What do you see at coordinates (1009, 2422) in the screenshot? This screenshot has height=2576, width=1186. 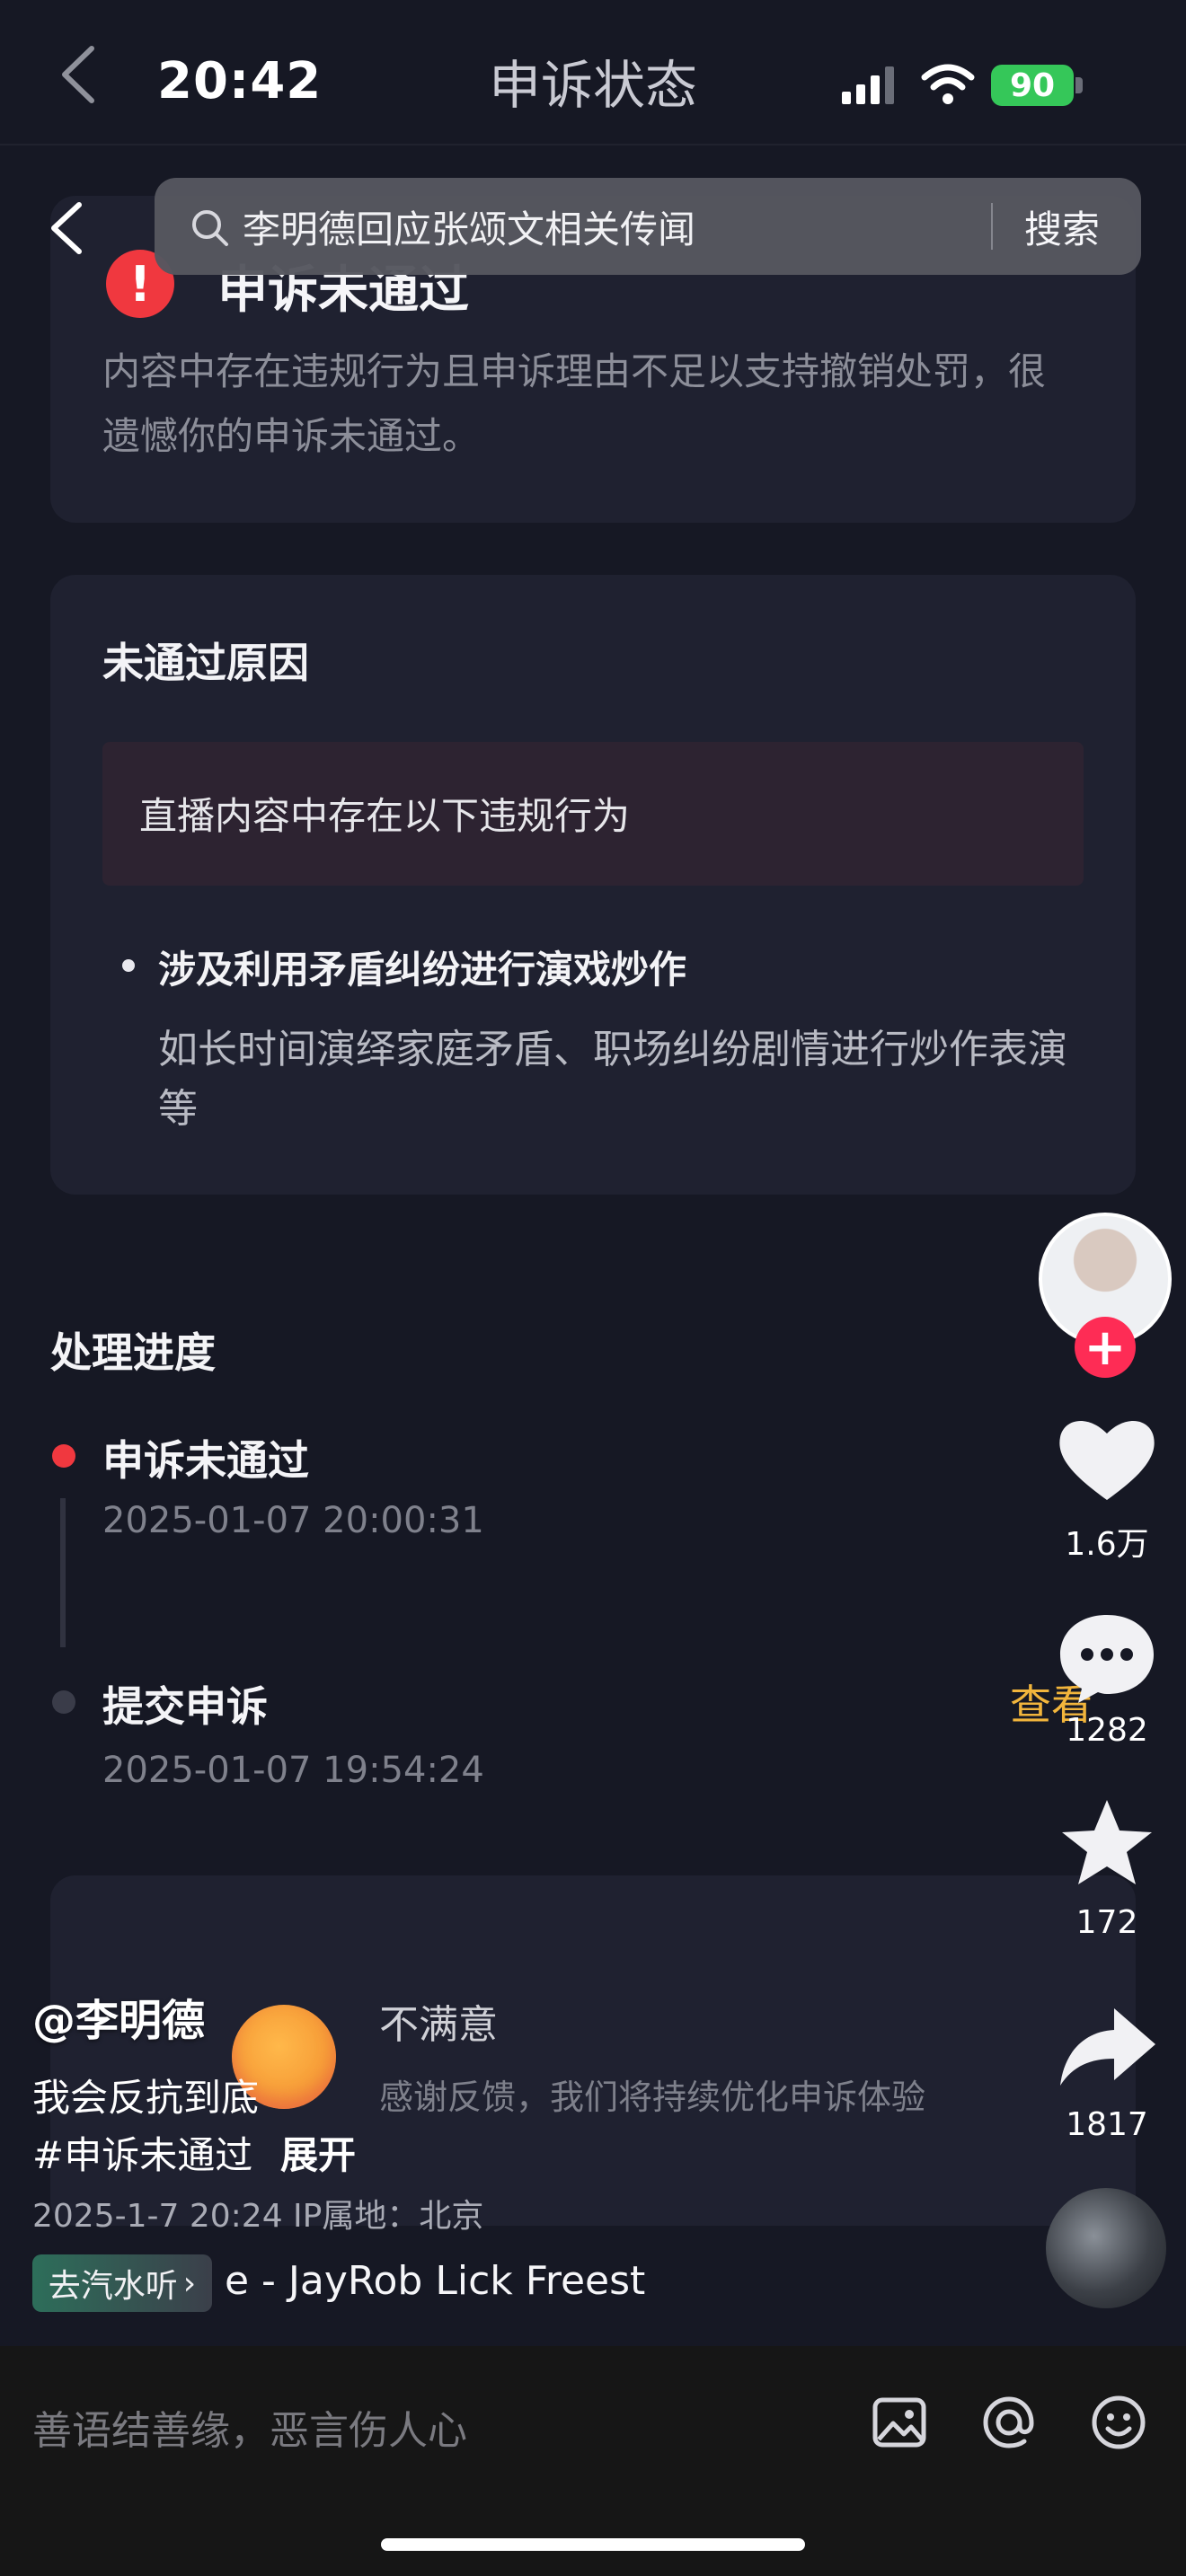 I see `at-mention-icon` at bounding box center [1009, 2422].